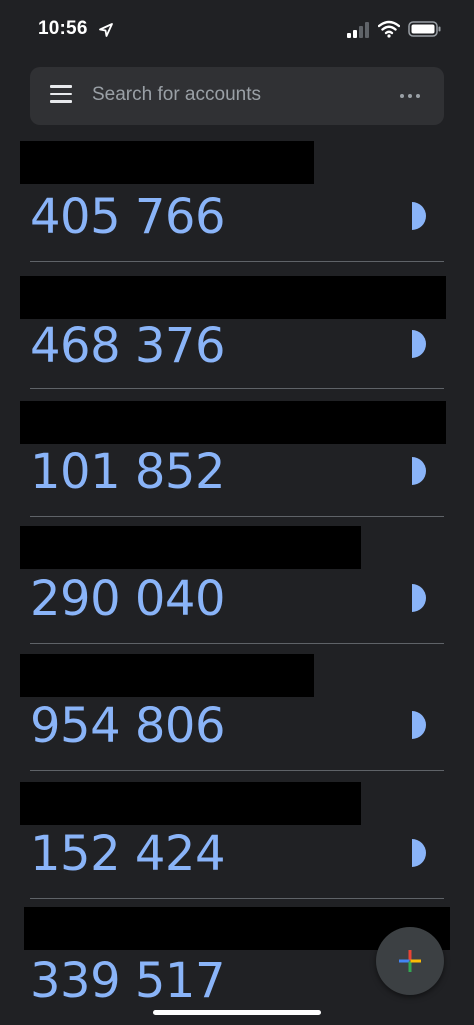 This screenshot has width=474, height=1025. I want to click on battery-icon, so click(424, 29).